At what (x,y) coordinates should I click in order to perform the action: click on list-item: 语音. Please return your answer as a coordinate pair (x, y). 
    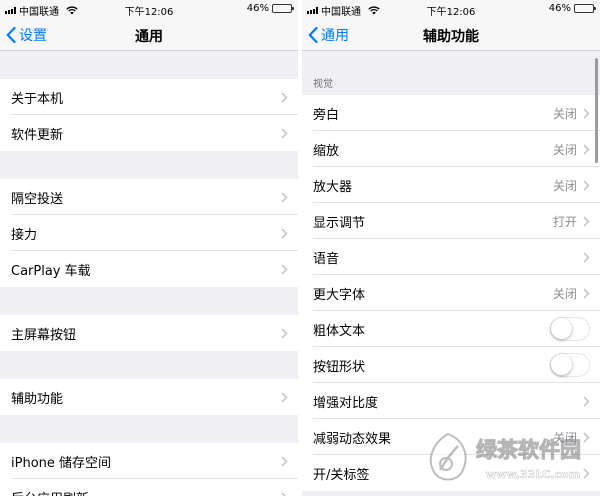
    Looking at the image, I should click on (451, 257).